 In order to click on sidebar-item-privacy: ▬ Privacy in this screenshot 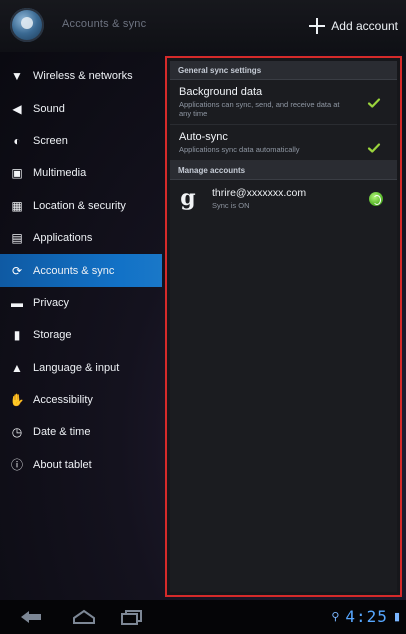, I will do `click(81, 303)`.